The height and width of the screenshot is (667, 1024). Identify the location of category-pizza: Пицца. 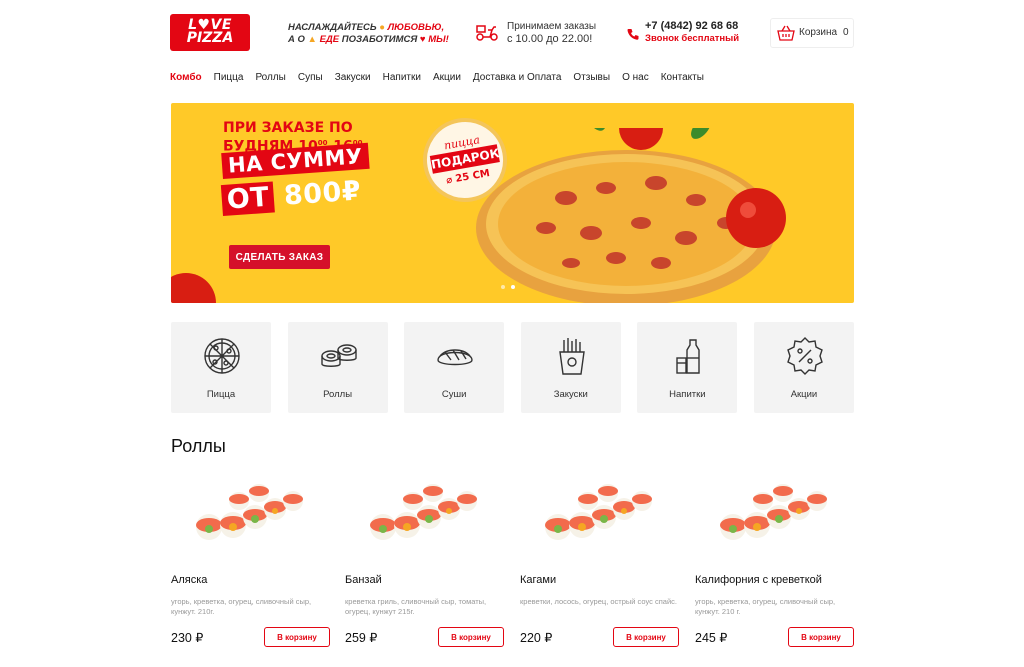
(221, 367).